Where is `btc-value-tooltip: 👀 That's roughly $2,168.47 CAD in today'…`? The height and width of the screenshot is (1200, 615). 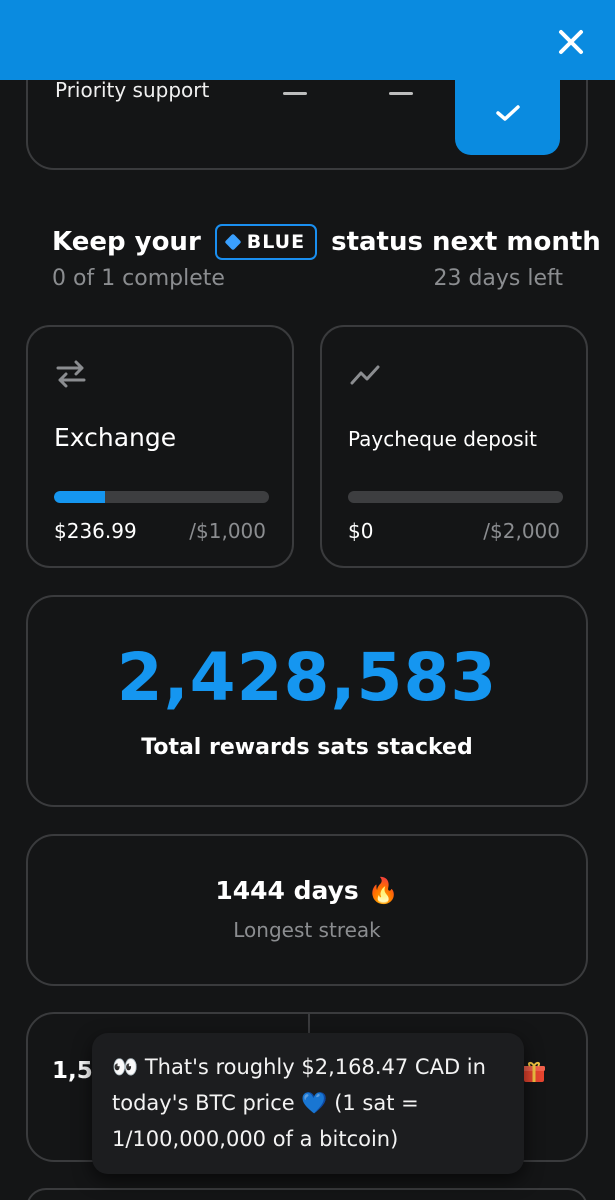 btc-value-tooltip: 👀 That's roughly $2,168.47 CAD in today'… is located at coordinates (308, 1103).